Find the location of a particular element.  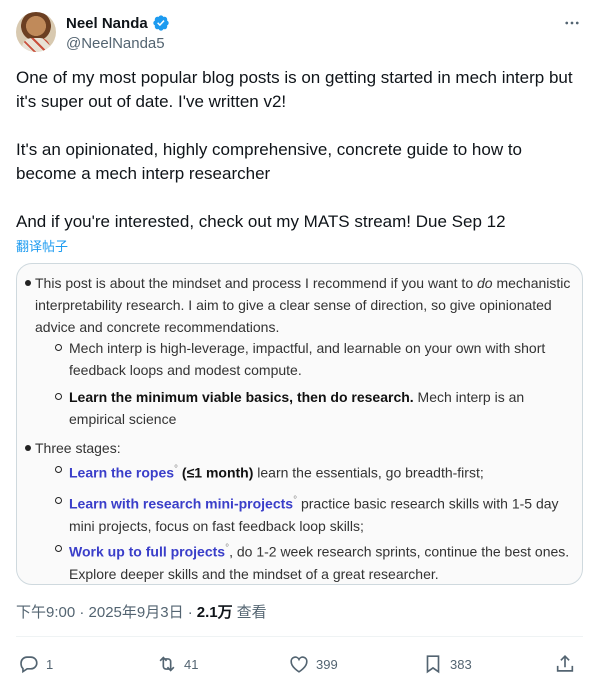

like-count: 399 is located at coordinates (327, 664).